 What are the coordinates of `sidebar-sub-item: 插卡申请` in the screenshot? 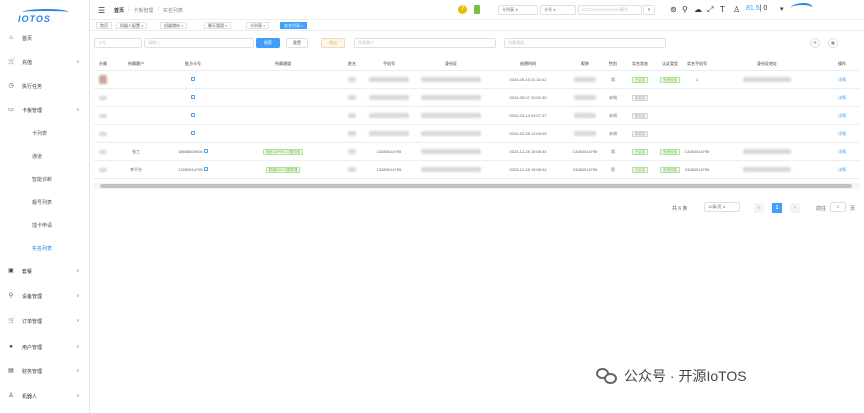 It's located at (42, 225).